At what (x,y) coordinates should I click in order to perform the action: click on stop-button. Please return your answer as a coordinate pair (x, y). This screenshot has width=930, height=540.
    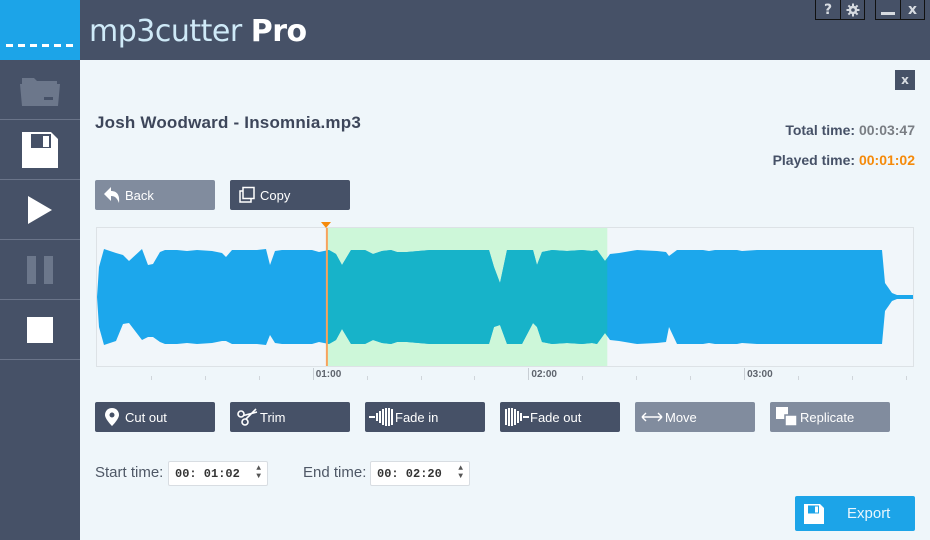
    Looking at the image, I should click on (40, 330).